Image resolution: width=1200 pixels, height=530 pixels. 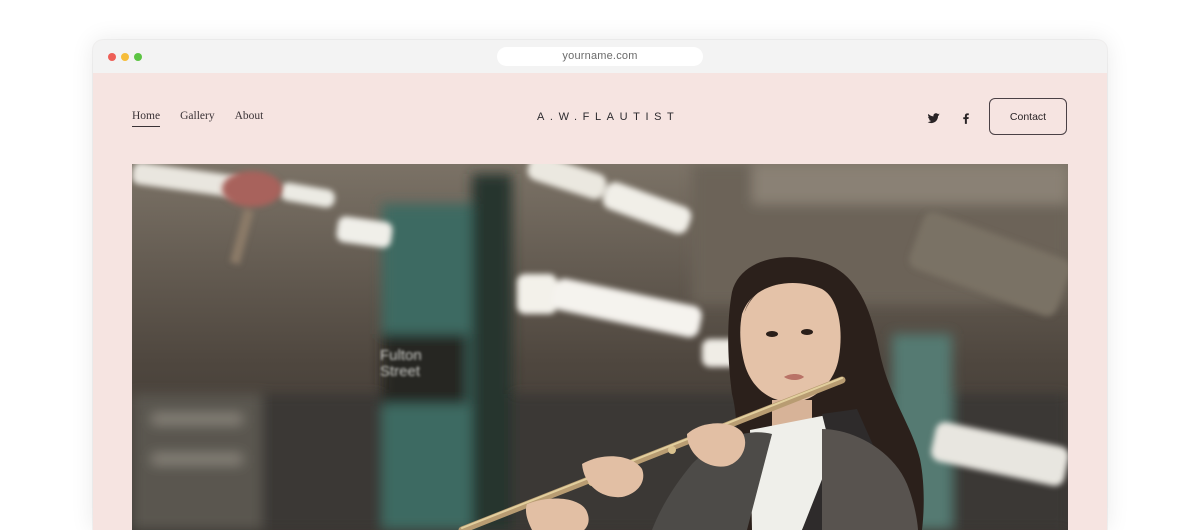 I want to click on nav-item-home: Home, so click(x=146, y=118).